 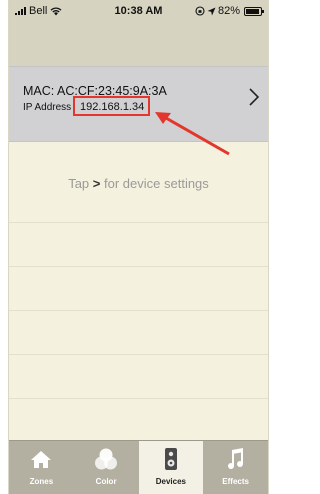 I want to click on ip-address-label: IP Address, so click(x=47, y=107).